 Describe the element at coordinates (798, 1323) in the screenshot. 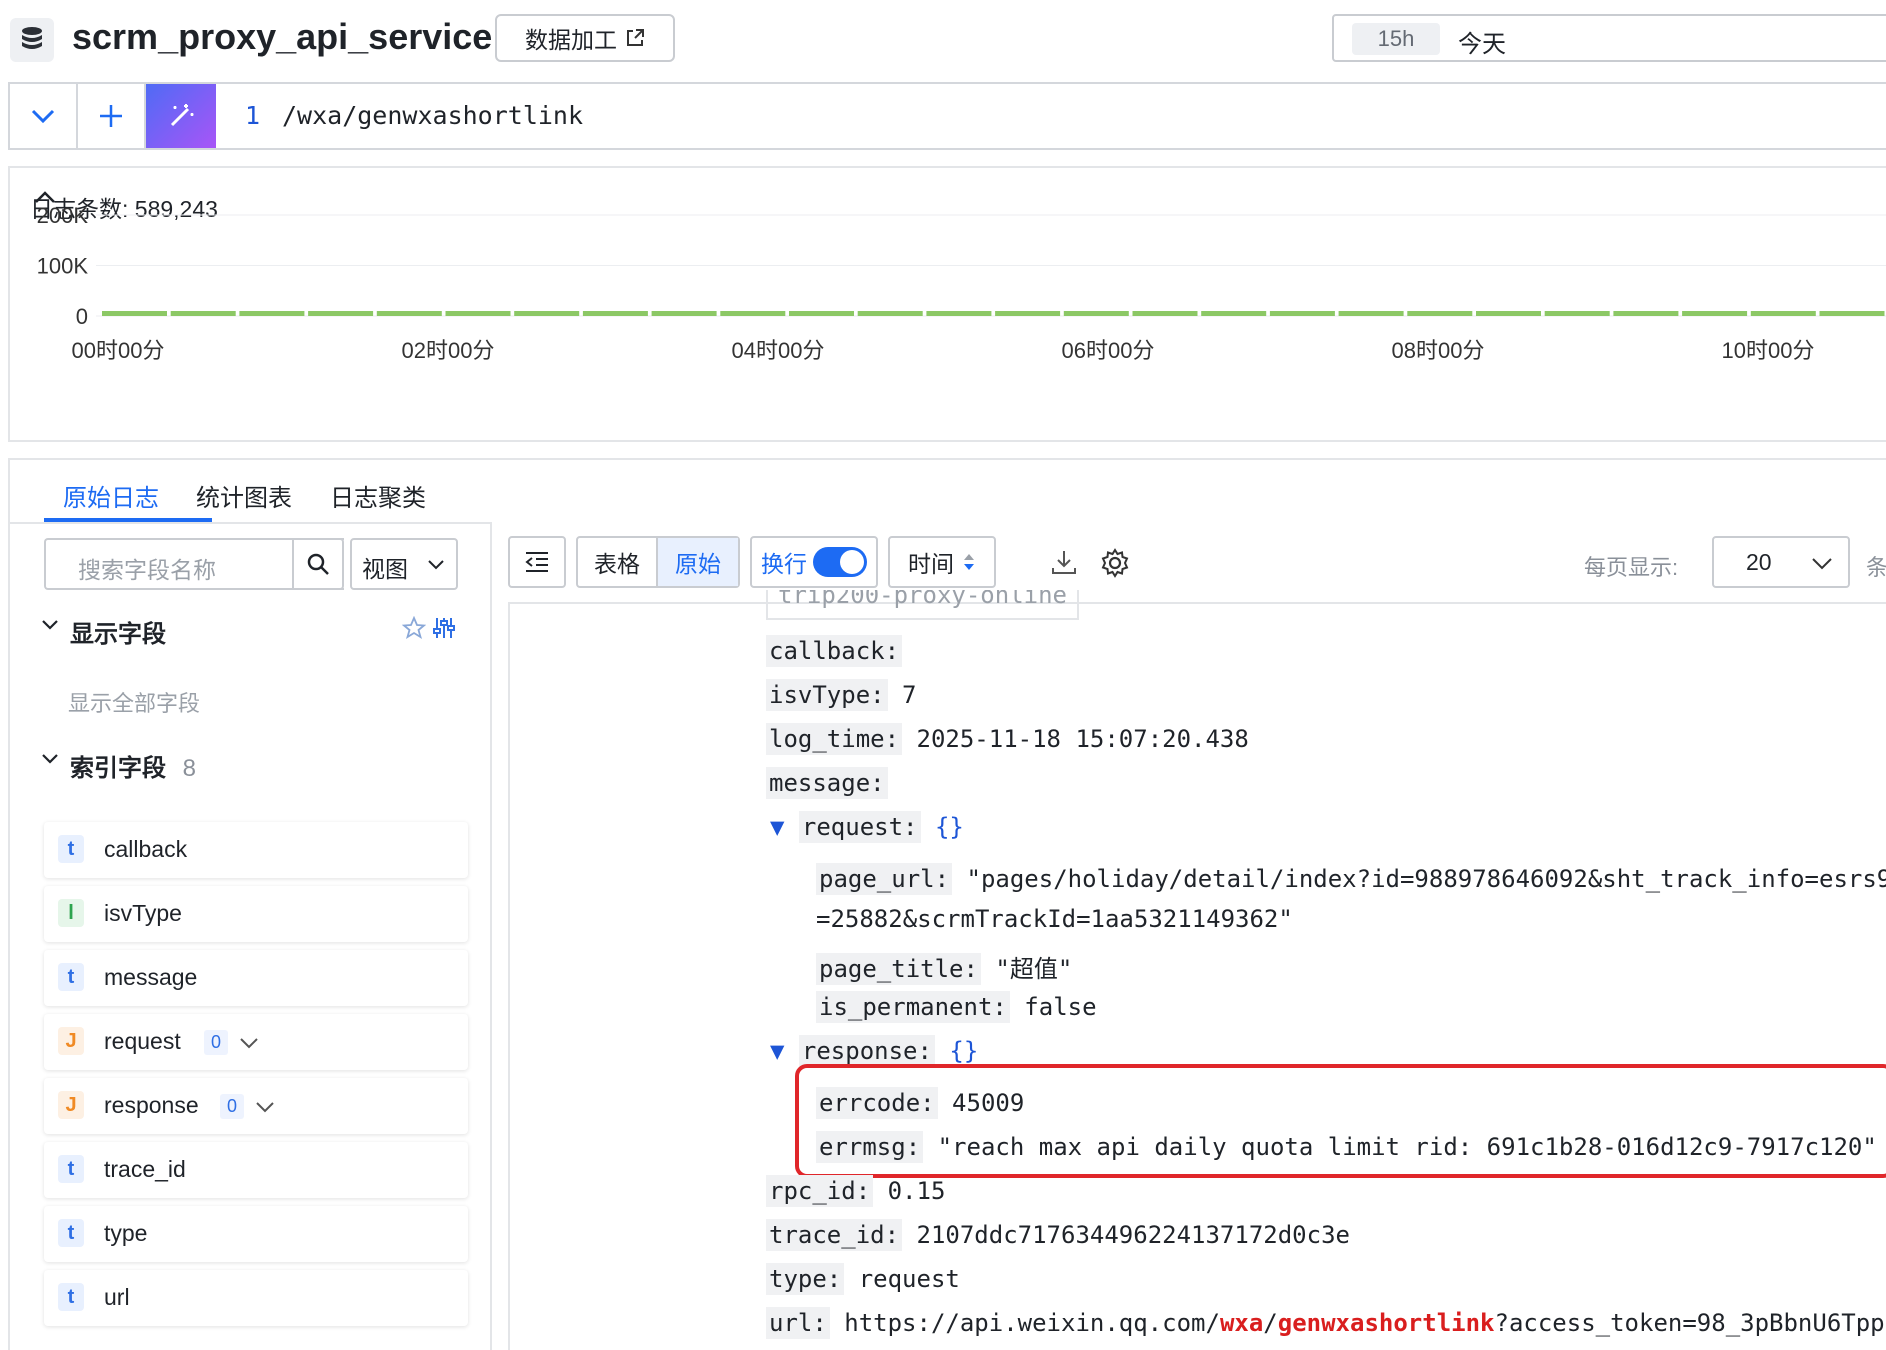

I see `log-key: url:` at that location.